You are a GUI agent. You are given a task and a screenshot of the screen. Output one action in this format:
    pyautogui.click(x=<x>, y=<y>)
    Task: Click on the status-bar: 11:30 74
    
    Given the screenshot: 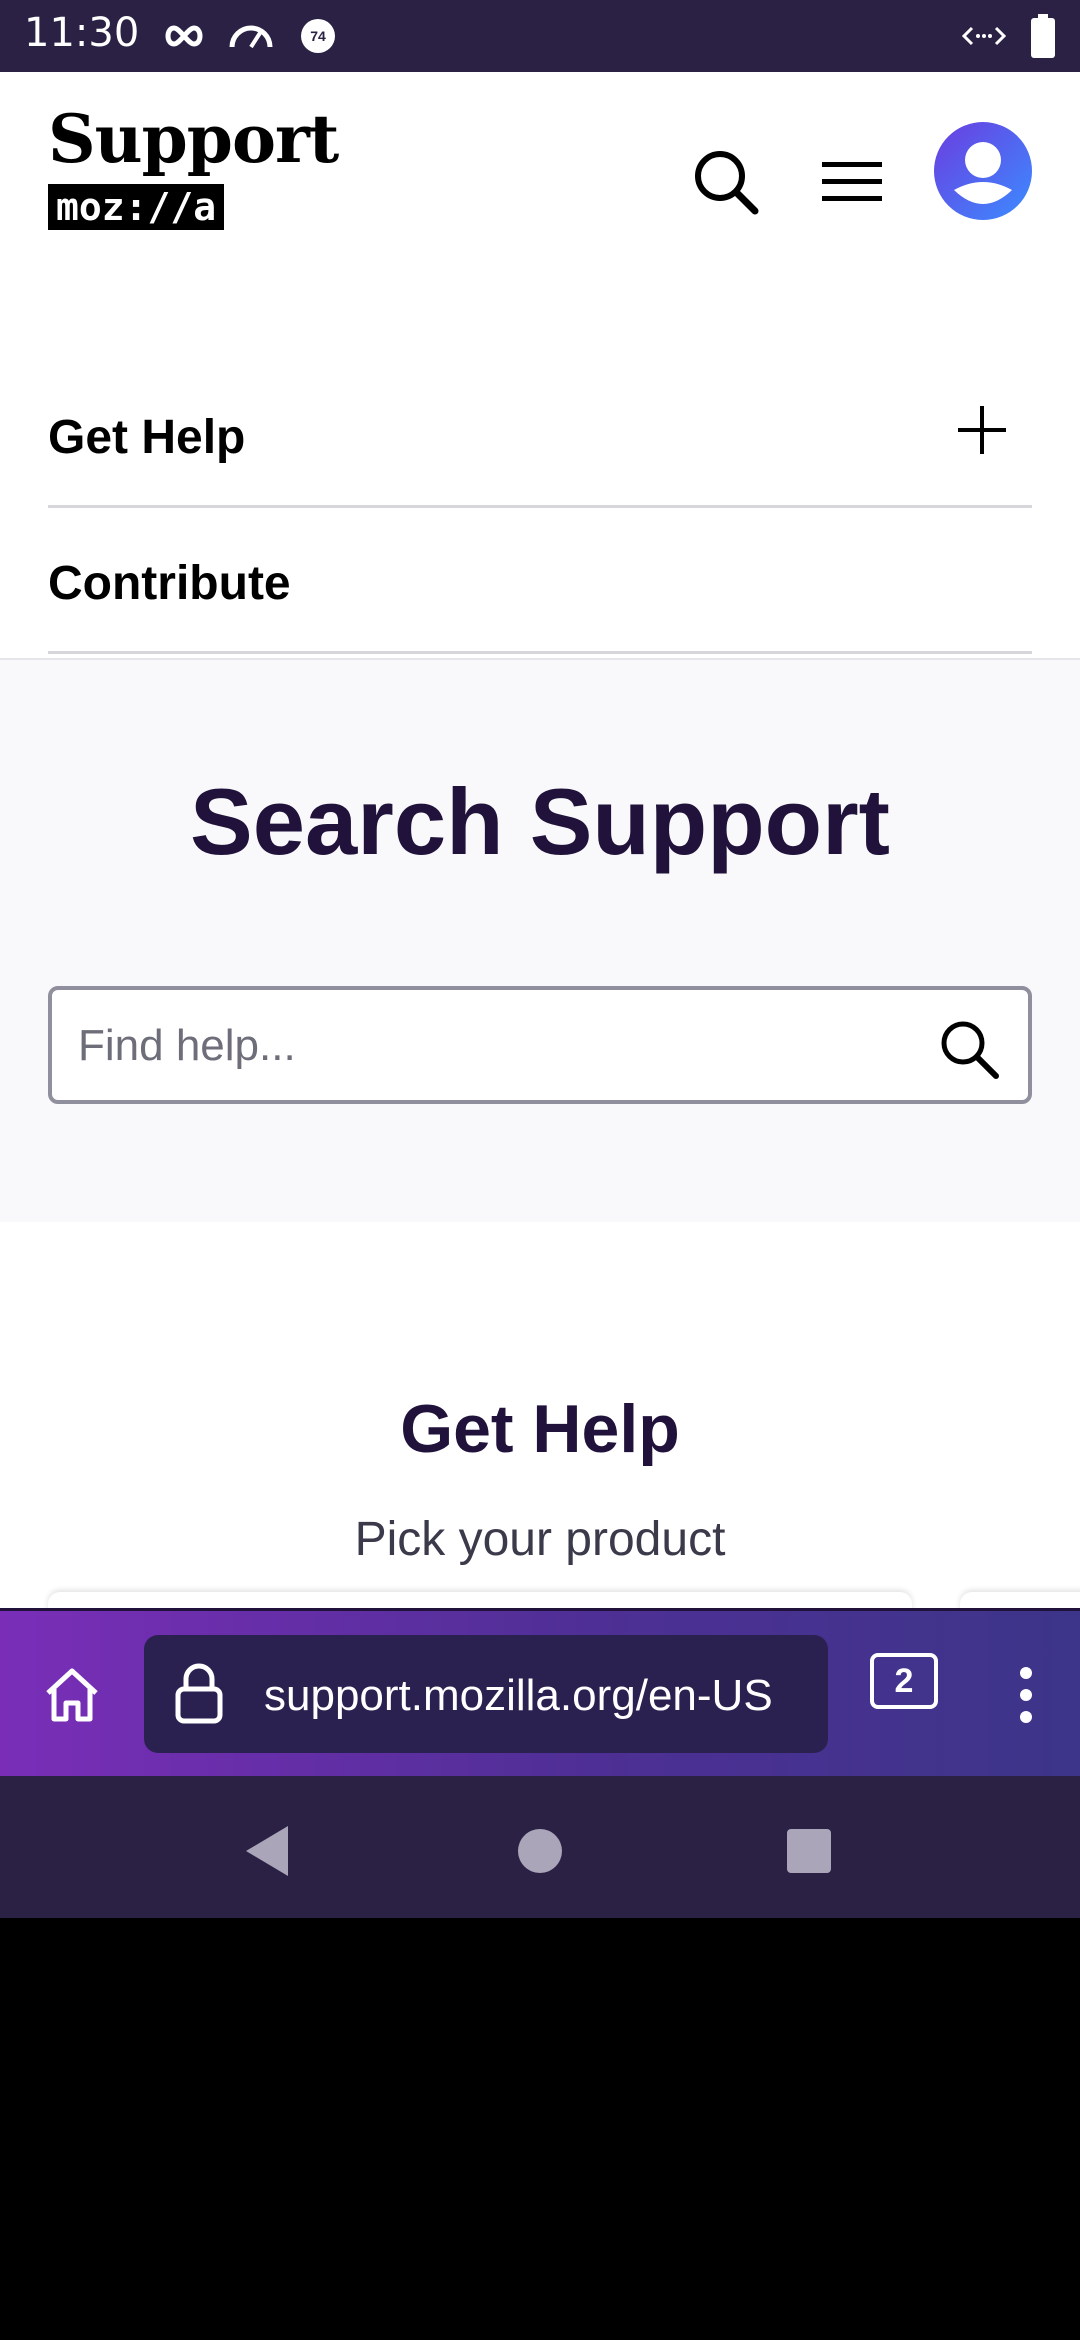 What is the action you would take?
    pyautogui.click(x=540, y=36)
    